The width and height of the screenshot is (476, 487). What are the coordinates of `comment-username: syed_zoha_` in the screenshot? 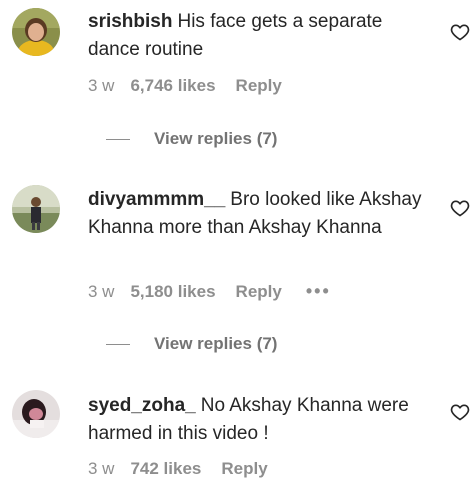 It's located at (142, 405).